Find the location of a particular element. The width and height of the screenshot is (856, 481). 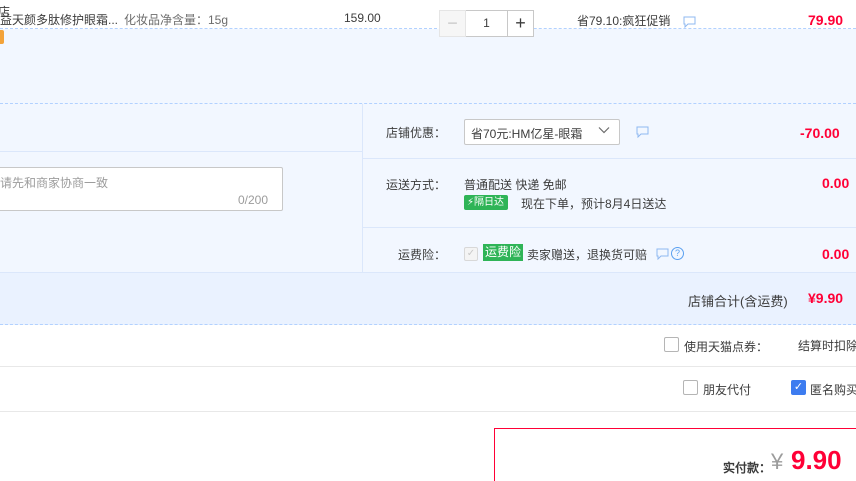

use-points-label: 使用天猫点券： is located at coordinates (726, 347).